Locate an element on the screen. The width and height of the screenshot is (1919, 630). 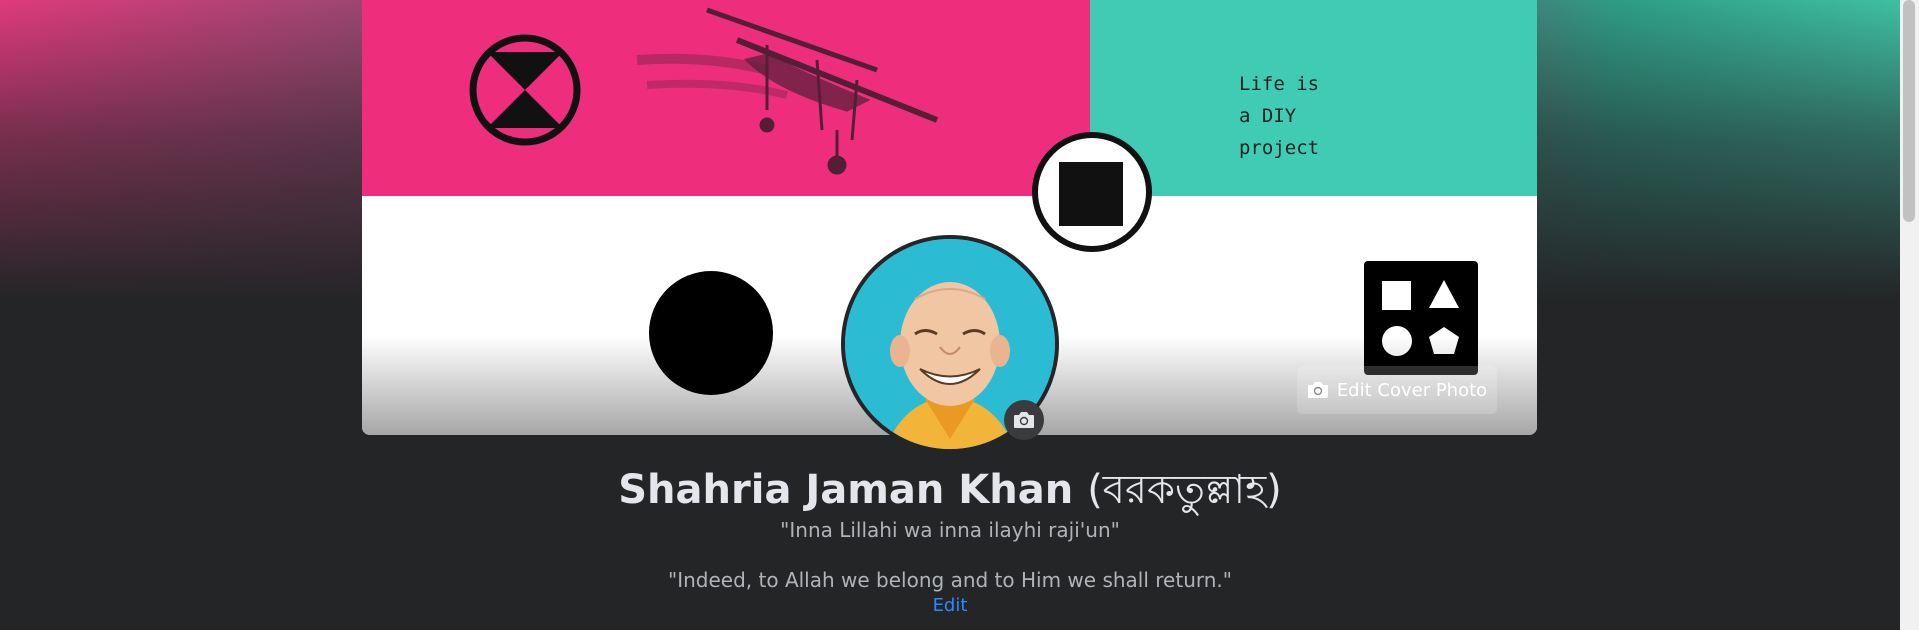
biplane-icon is located at coordinates (787, 91).